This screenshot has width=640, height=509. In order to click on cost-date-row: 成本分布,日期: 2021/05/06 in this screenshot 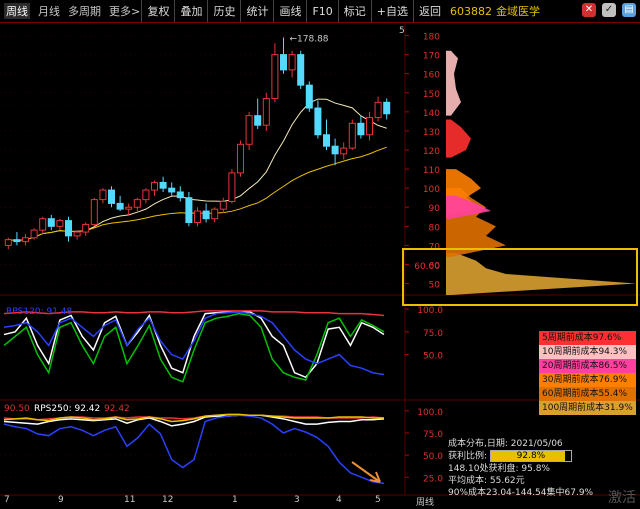, I will do `click(543, 444)`.